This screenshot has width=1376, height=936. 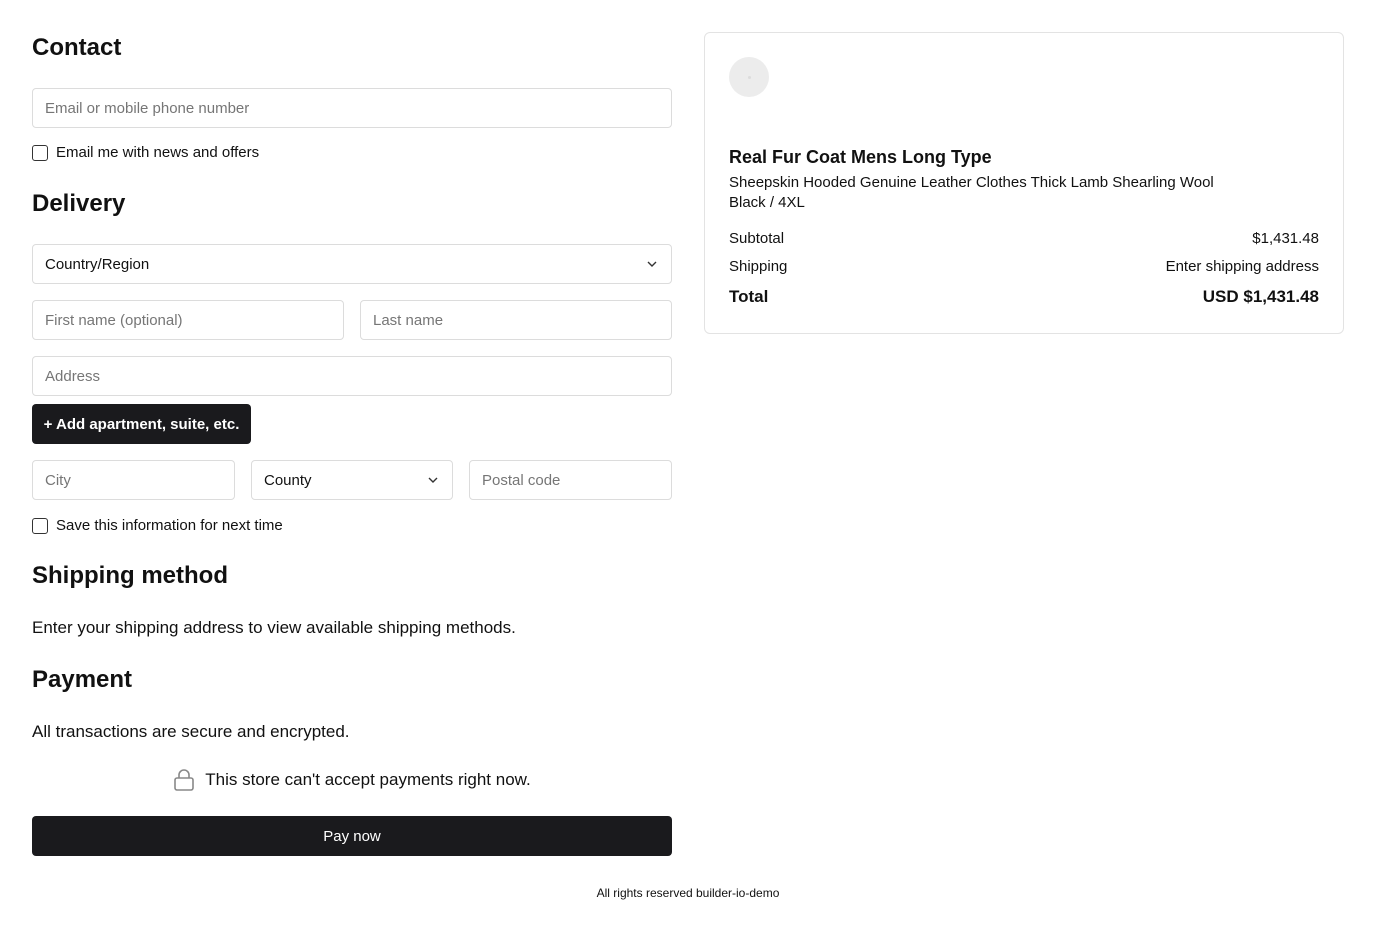 I want to click on shipping-label: Shipping, so click(x=758, y=266).